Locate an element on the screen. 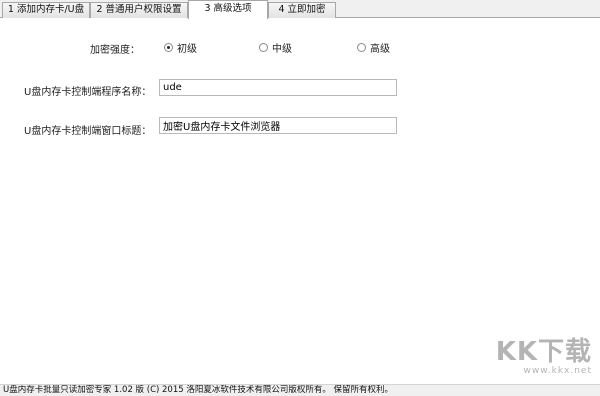 Image resolution: width=600 pixels, height=396 pixels. radio-level-advanced: 高级 is located at coordinates (373, 47).